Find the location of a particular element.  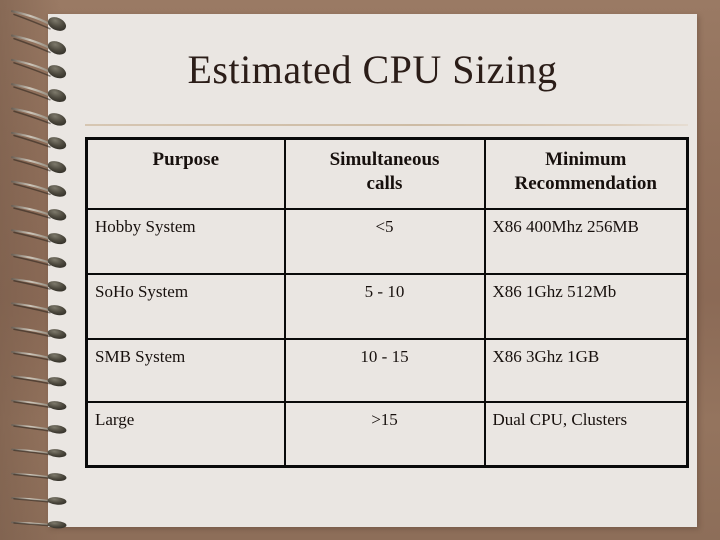

cell-simultaneous-calls: 10 - 15 is located at coordinates (384, 370).